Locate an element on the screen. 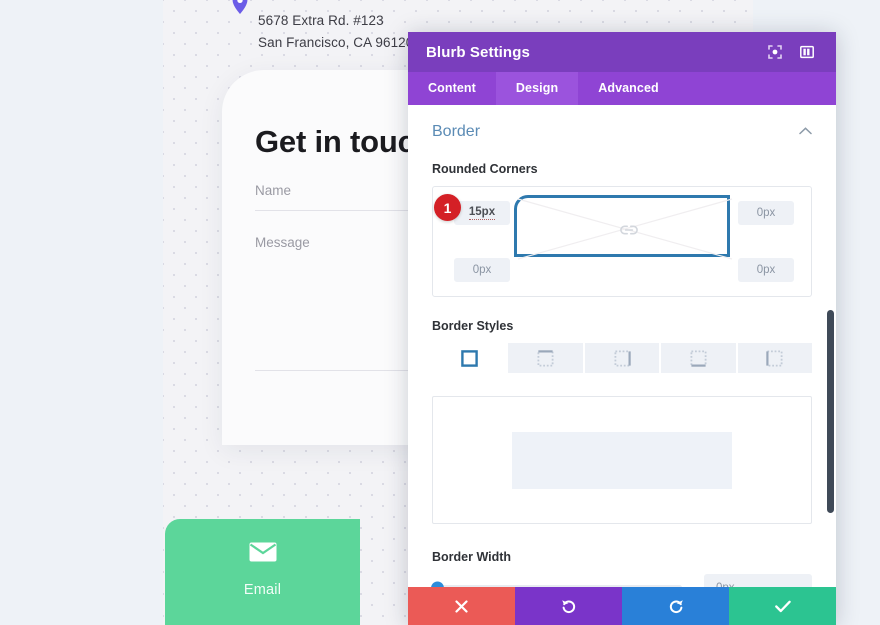 The image size is (880, 625). border-styles-group is located at coordinates (622, 358).